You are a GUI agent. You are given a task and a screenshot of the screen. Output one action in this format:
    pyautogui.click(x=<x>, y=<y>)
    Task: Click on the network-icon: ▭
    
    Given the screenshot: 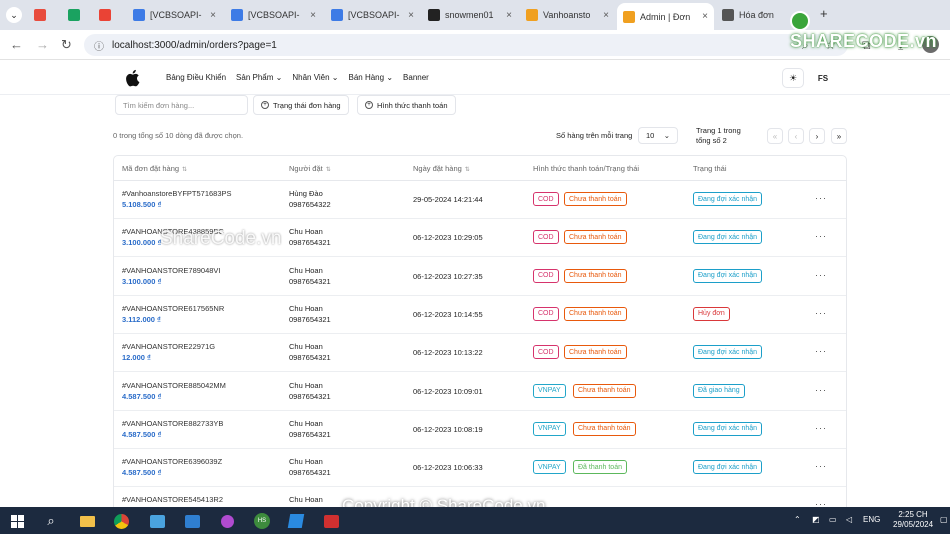 What is the action you would take?
    pyautogui.click(x=833, y=519)
    